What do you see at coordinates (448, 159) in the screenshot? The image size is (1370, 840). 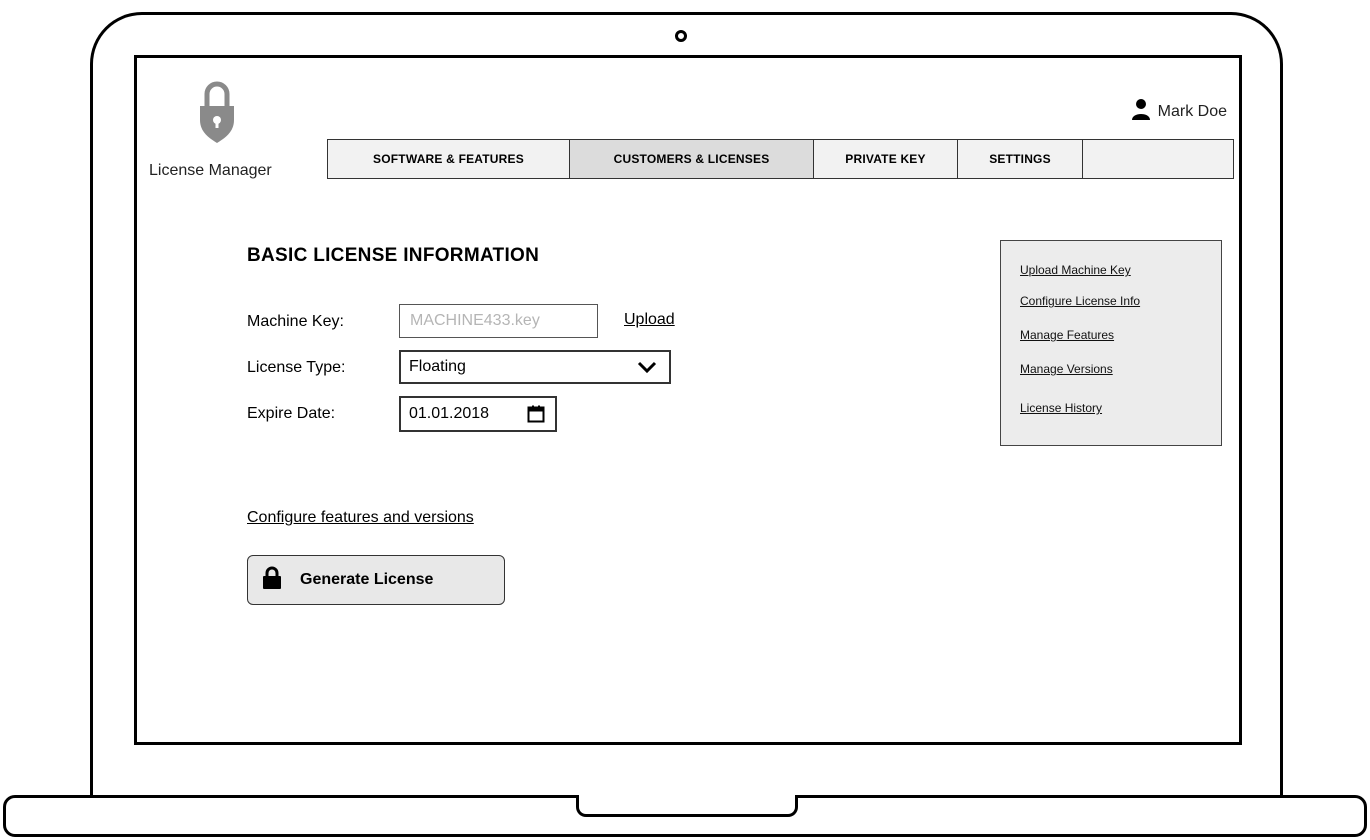 I see `tab-software-features: SOFTWARE & FEATURES` at bounding box center [448, 159].